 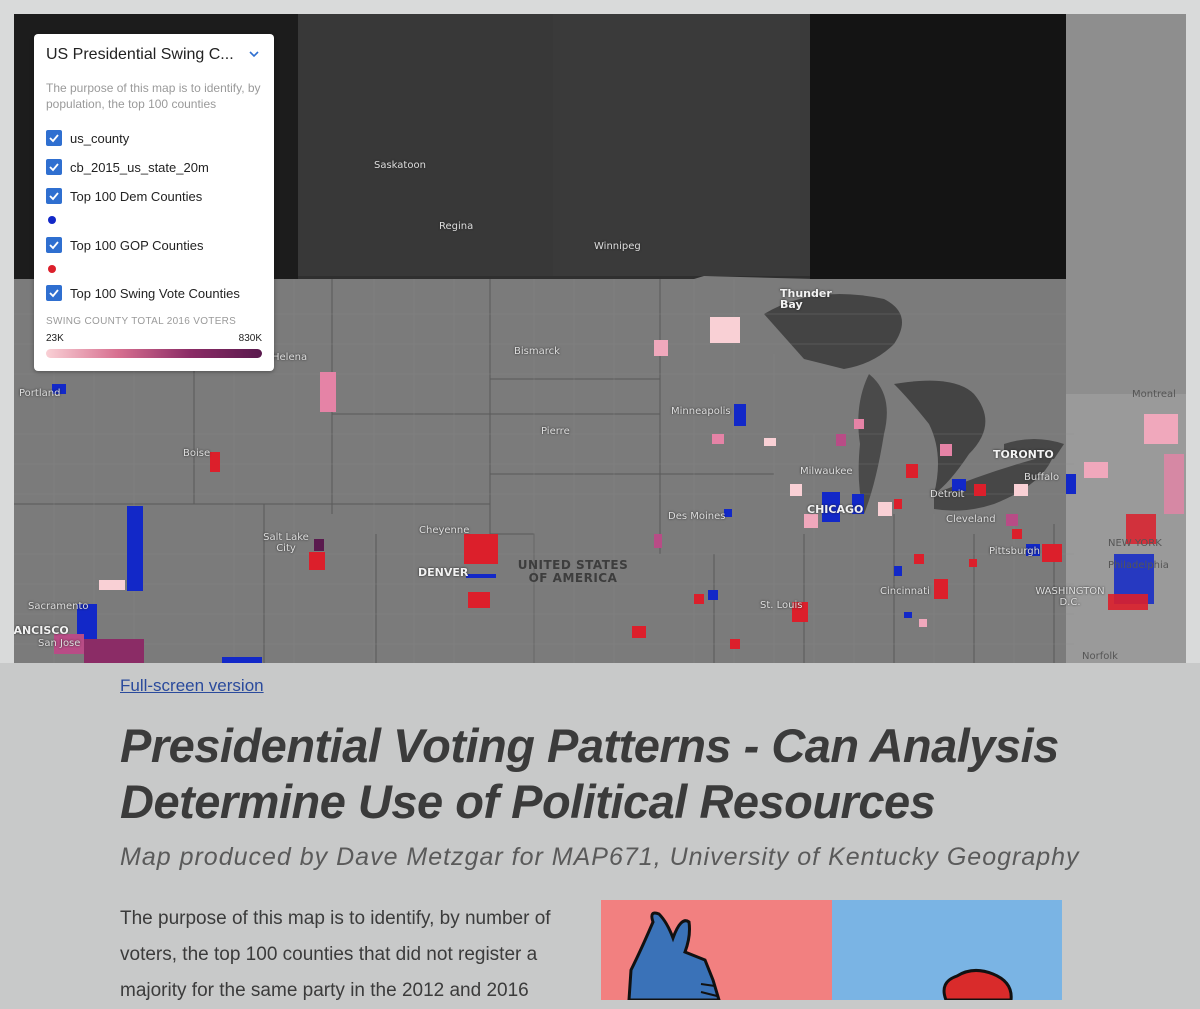 What do you see at coordinates (835, 509) in the screenshot?
I see `city-label: CHICAGO` at bounding box center [835, 509].